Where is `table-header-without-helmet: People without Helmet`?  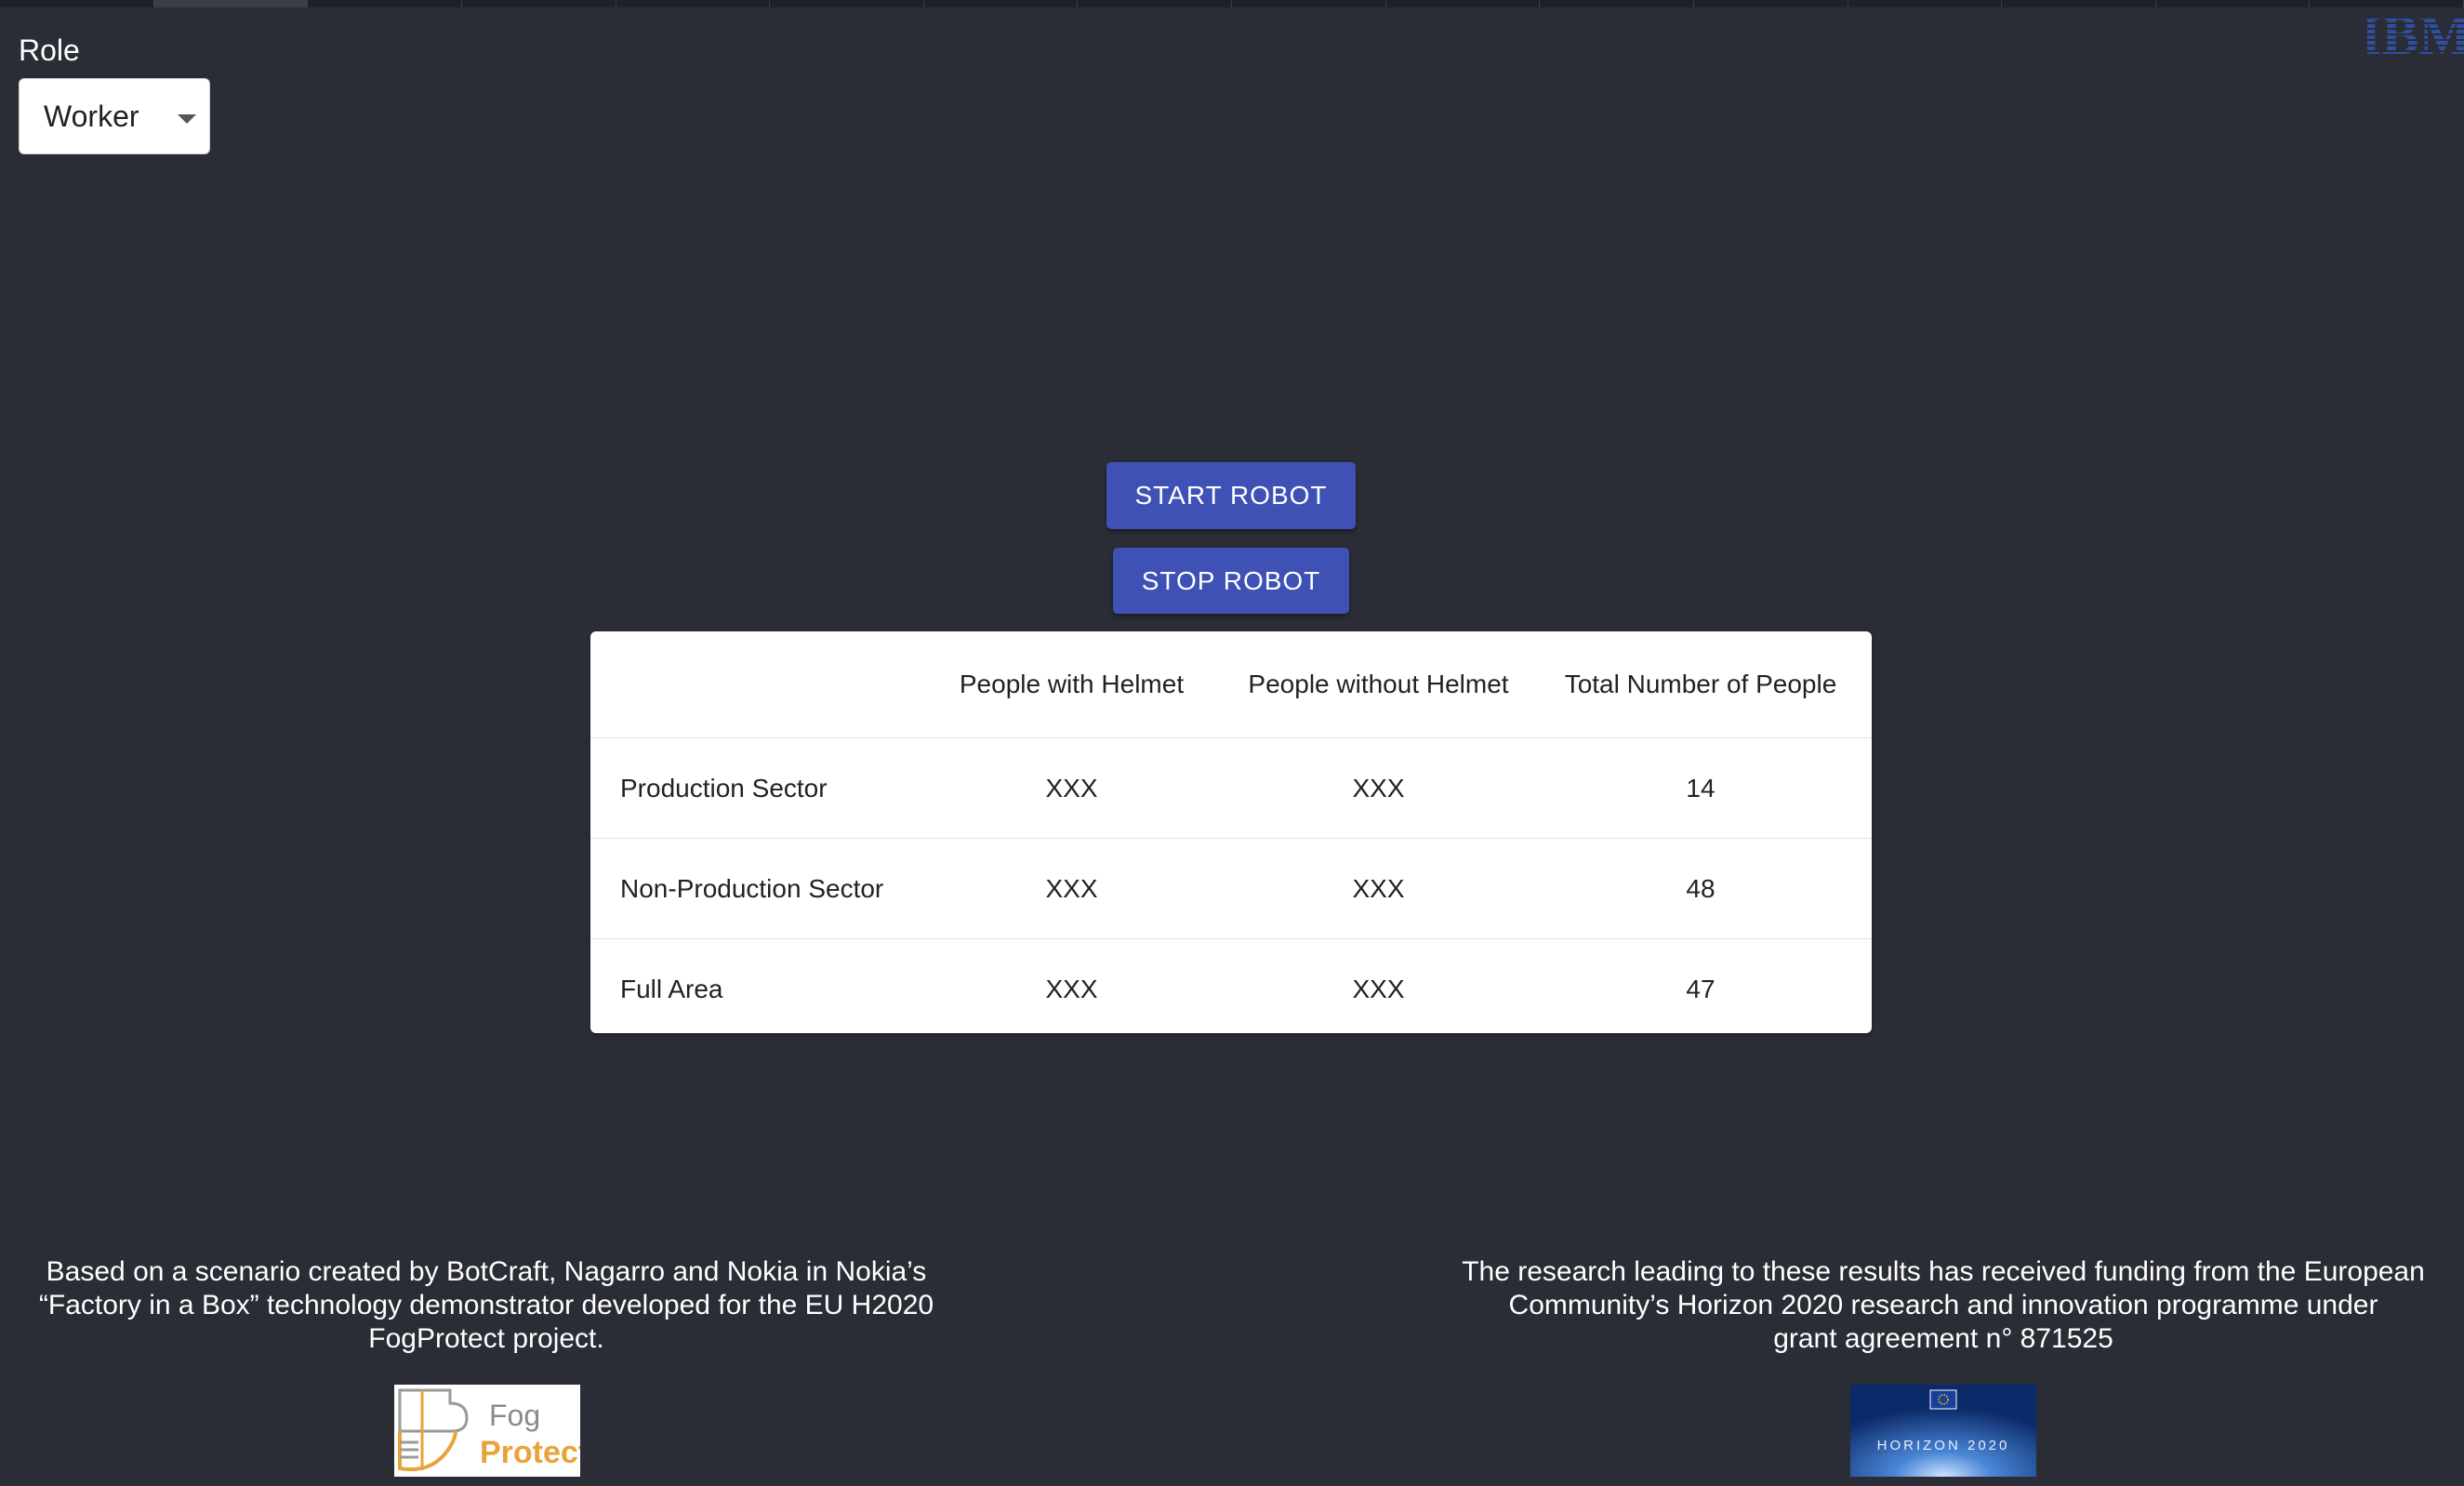 table-header-without-helmet: People without Helmet is located at coordinates (1378, 684).